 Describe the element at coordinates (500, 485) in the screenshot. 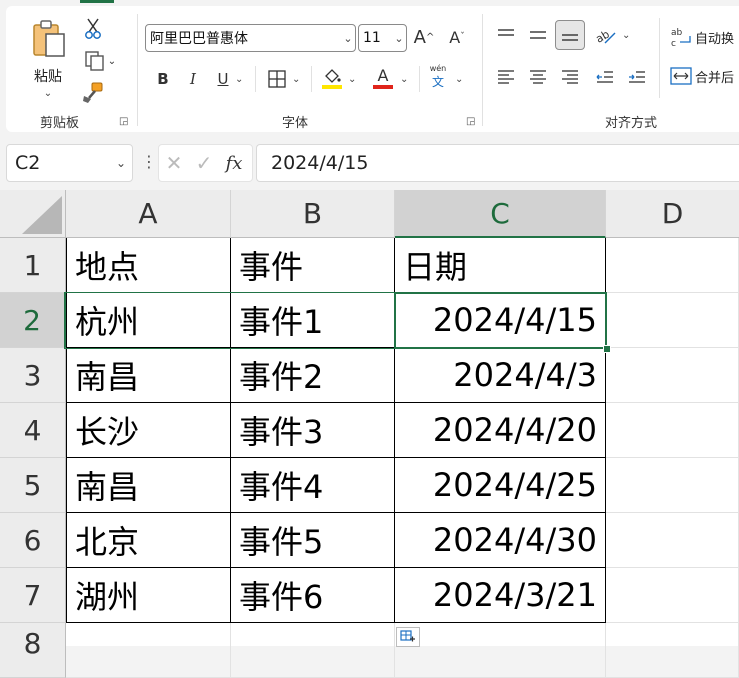

I see `cell-c5: 2024/4/25` at that location.